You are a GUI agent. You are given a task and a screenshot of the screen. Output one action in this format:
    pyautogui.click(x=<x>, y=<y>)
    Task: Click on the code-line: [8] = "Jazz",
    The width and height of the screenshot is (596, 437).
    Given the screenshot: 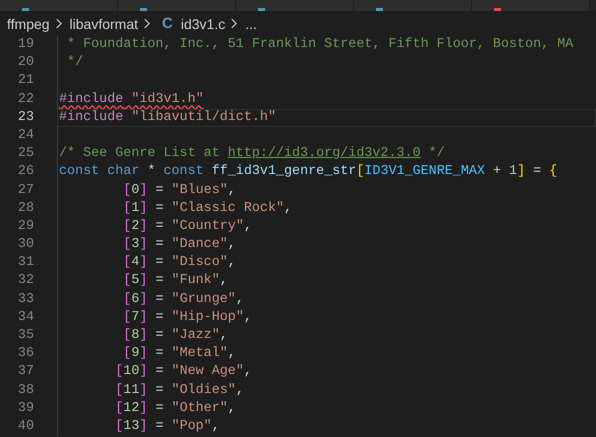 What is the action you would take?
    pyautogui.click(x=326, y=336)
    